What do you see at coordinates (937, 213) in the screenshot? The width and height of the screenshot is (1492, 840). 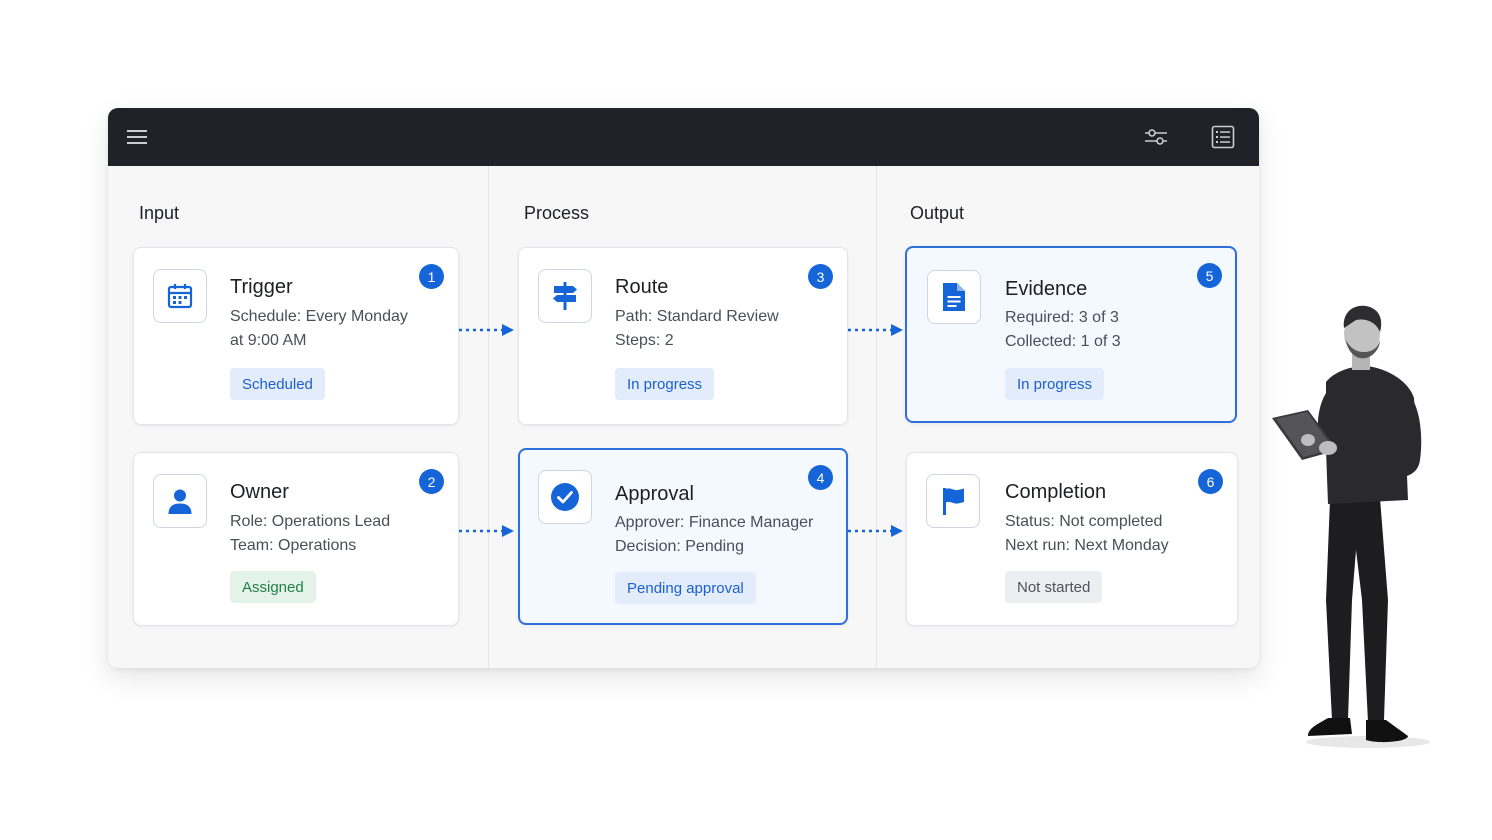 I see `column-title-output: Output` at bounding box center [937, 213].